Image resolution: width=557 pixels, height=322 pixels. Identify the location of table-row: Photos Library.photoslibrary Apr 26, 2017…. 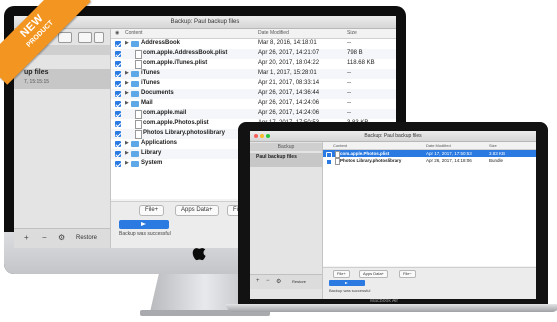
(429, 161).